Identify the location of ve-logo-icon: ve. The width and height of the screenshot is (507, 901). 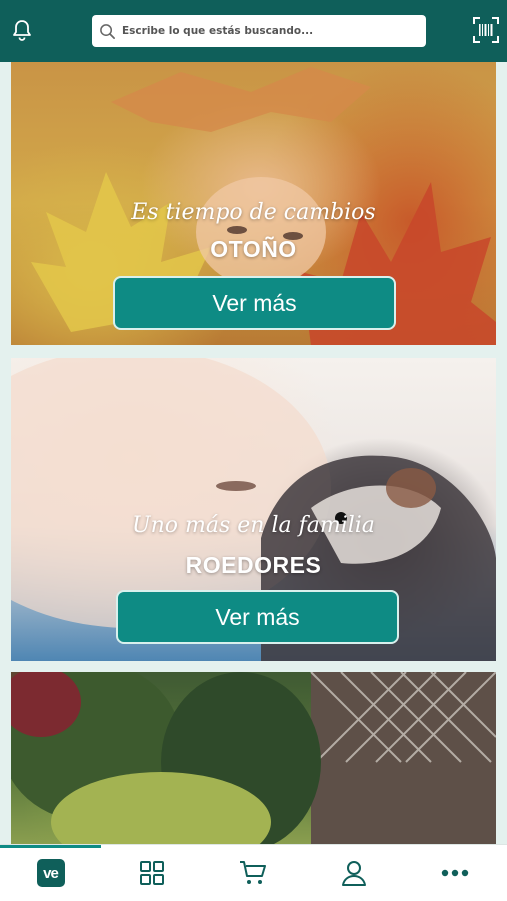
(50, 873).